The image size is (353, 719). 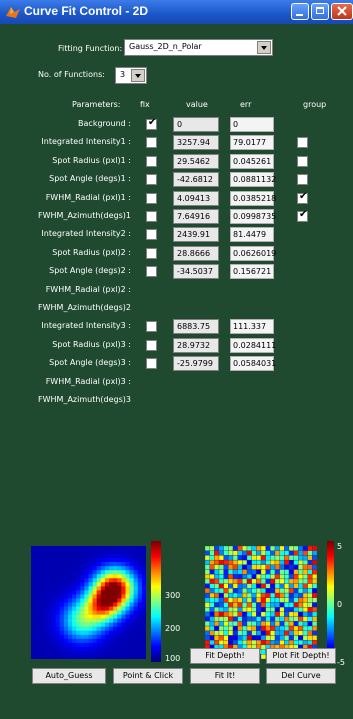 I want to click on value-field: 28.8666, so click(x=196, y=253).